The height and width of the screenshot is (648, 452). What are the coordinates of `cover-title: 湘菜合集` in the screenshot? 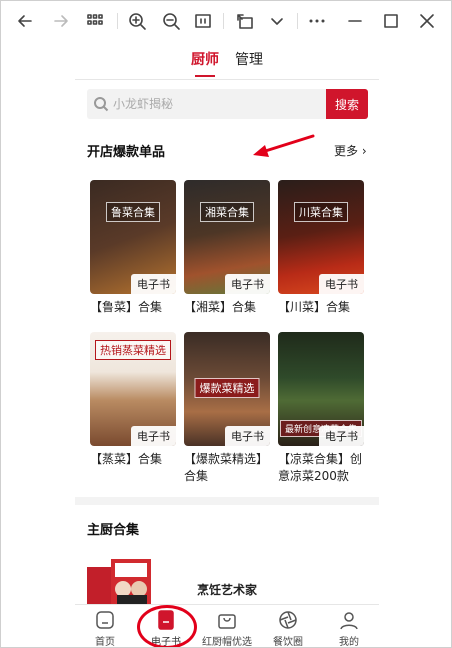 It's located at (227, 212).